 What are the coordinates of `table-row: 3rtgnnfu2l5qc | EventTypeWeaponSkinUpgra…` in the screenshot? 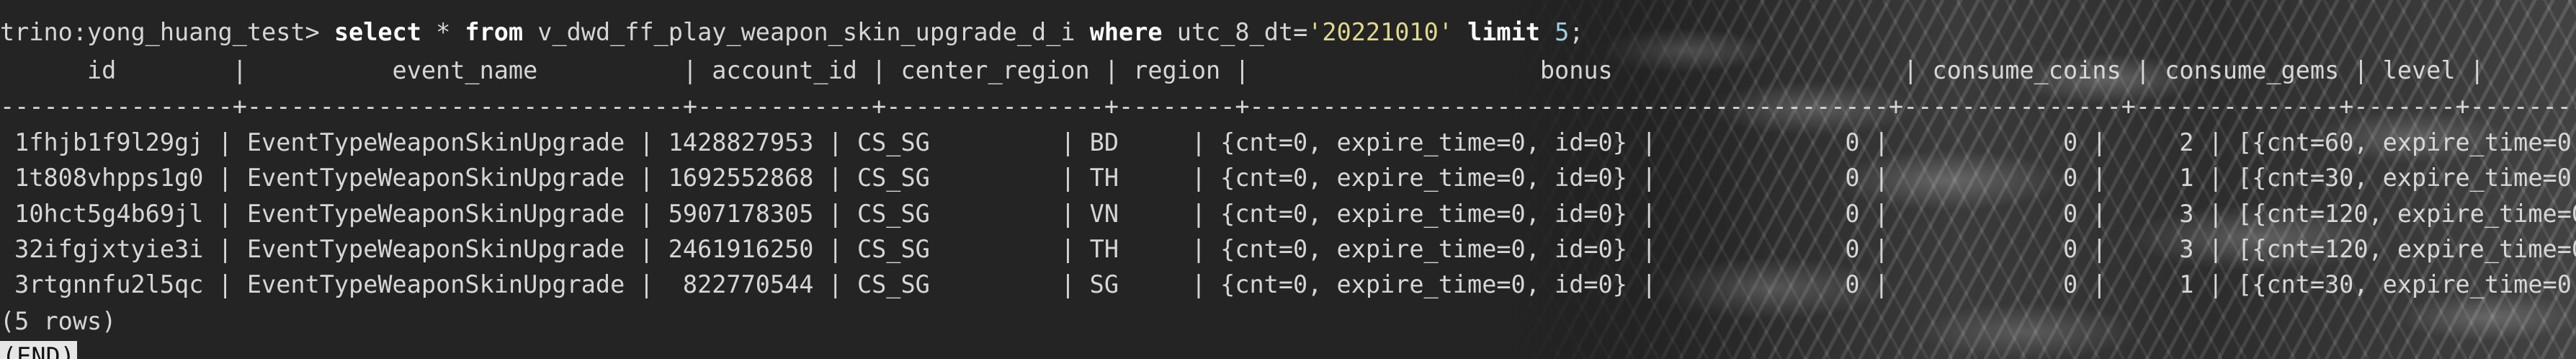 It's located at (1288, 284).